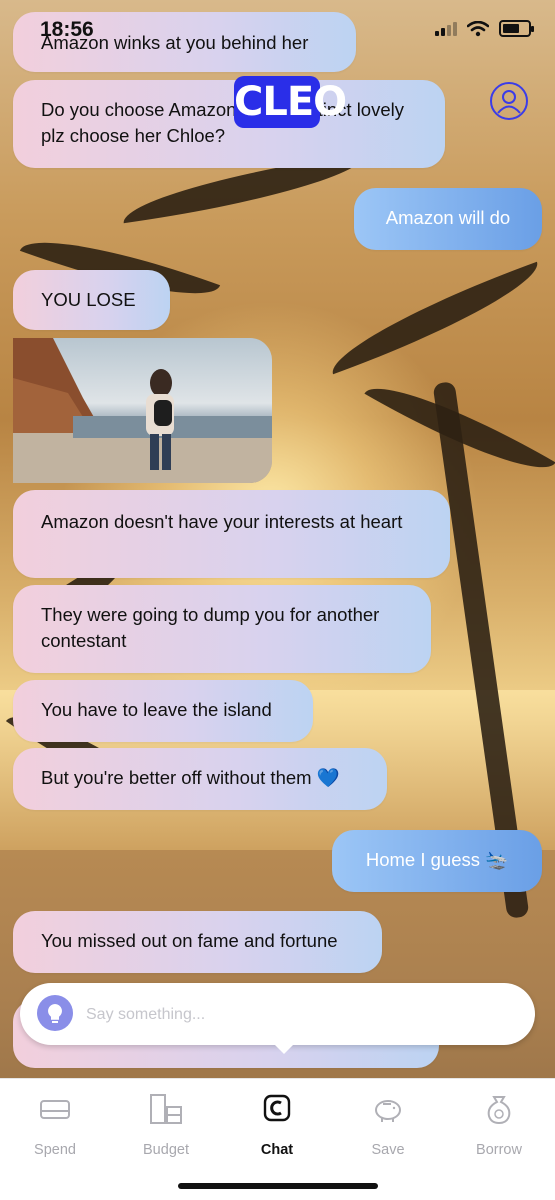 The height and width of the screenshot is (1200, 555). Describe the element at coordinates (499, 1110) in the screenshot. I see `money-bag-icon` at that location.